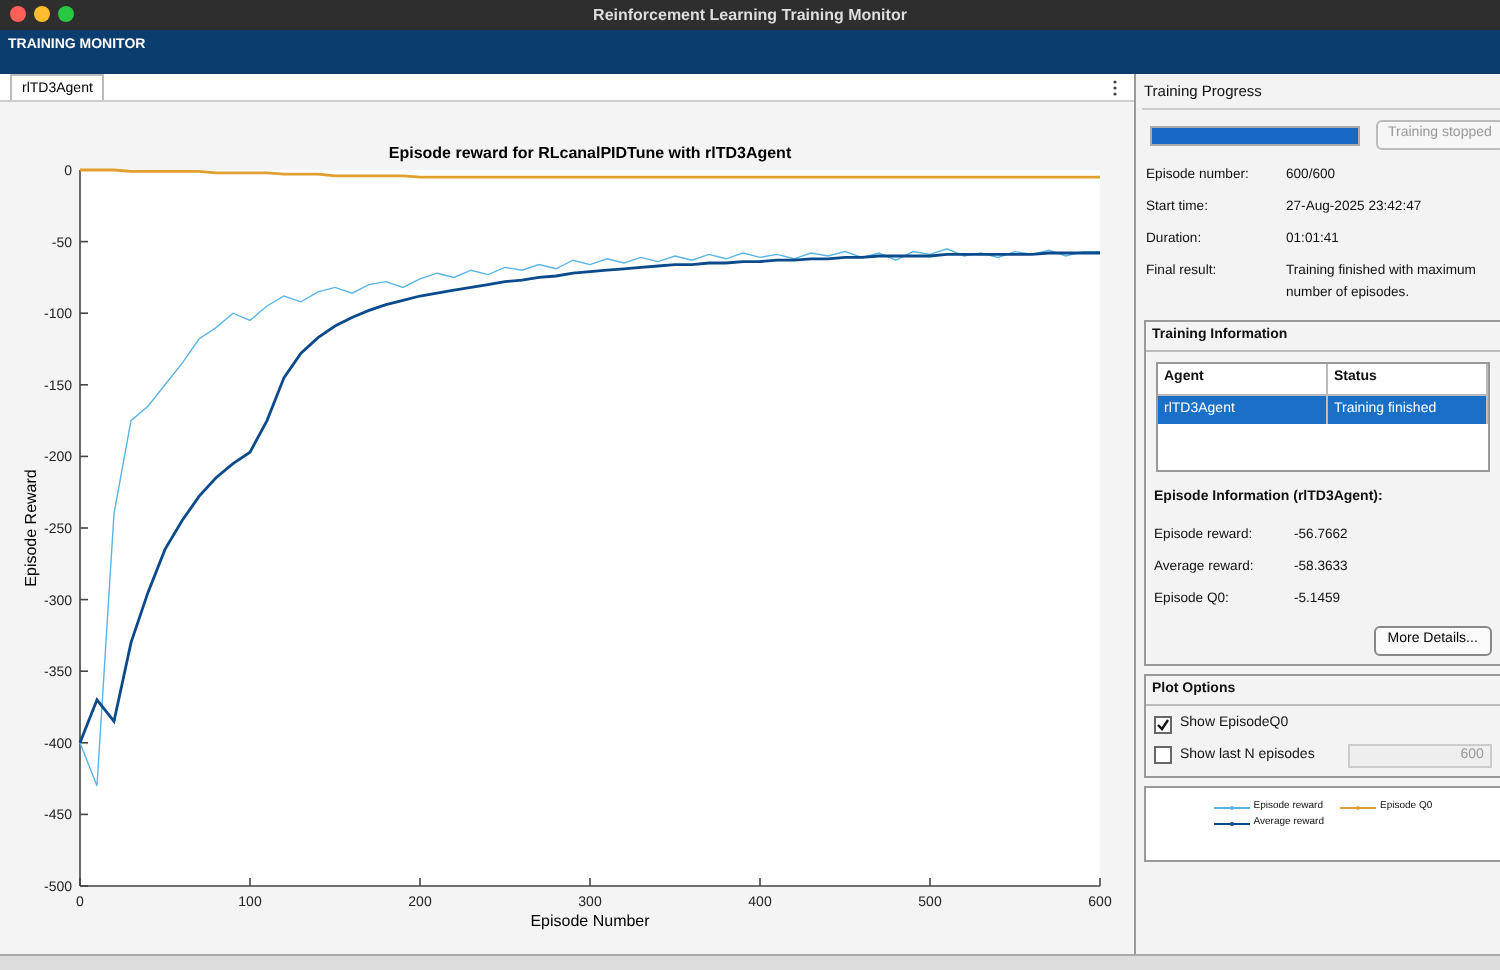 This screenshot has height=970, width=1500. I want to click on more-options-icon, so click(1115, 88).